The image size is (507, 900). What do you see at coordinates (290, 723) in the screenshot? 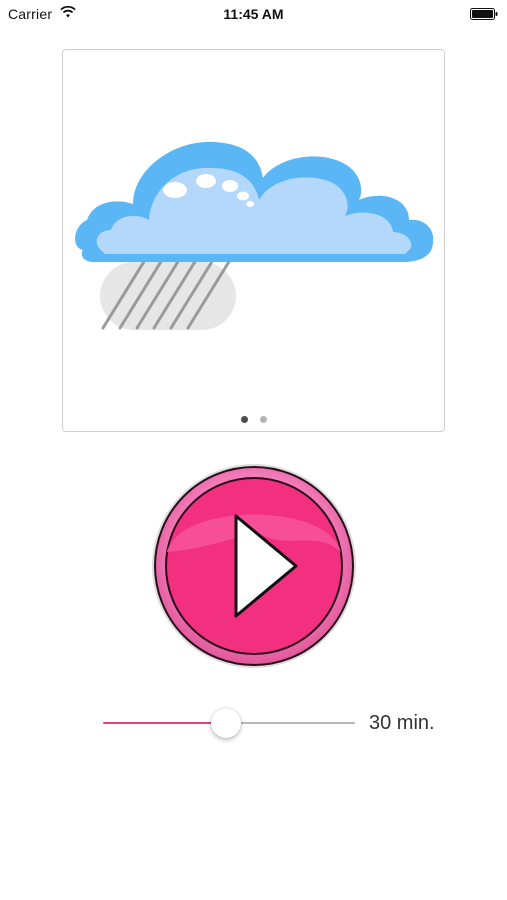
I see `slider-track-empty` at bounding box center [290, 723].